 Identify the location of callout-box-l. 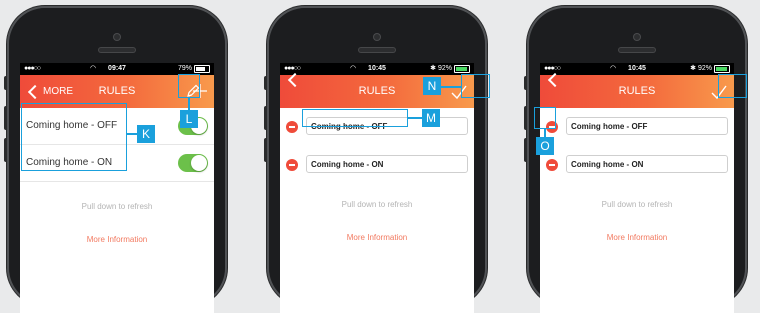
(189, 86).